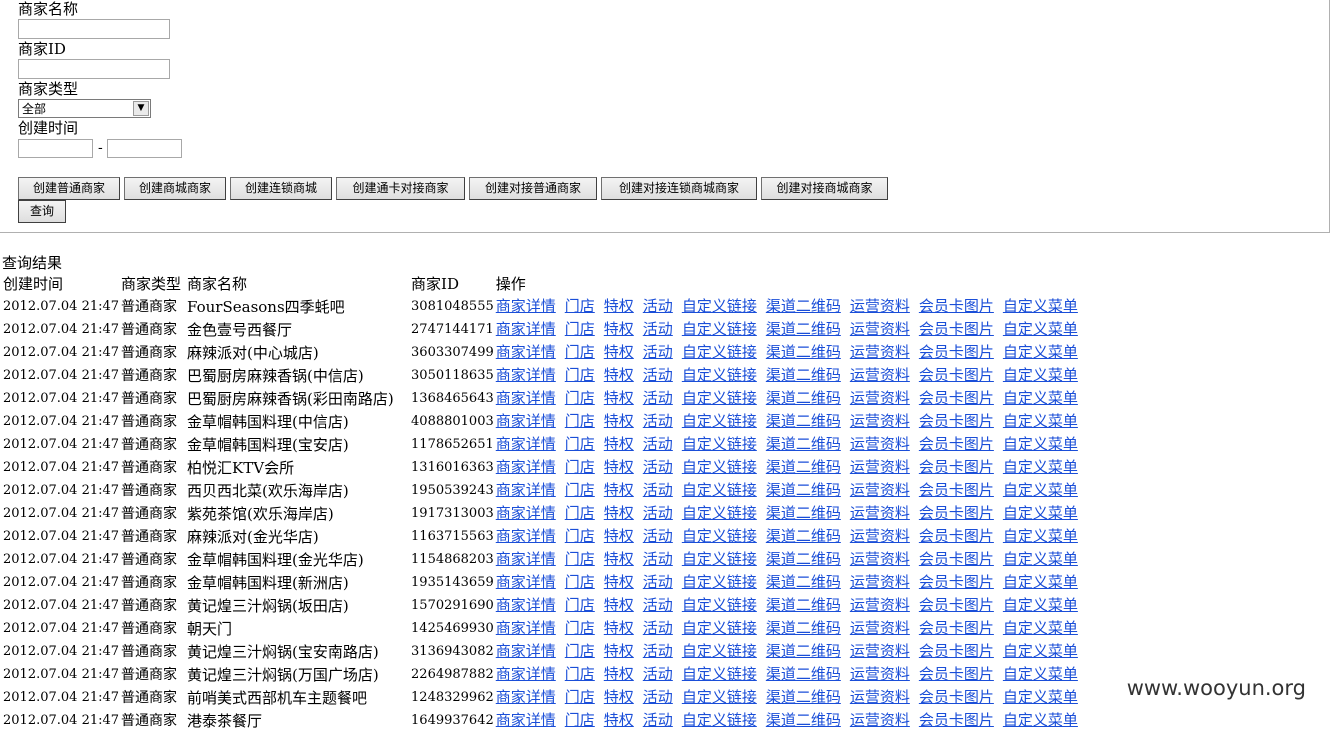  I want to click on create-integration-mall-merchant-button: 创建对接商城商家, so click(824, 188).